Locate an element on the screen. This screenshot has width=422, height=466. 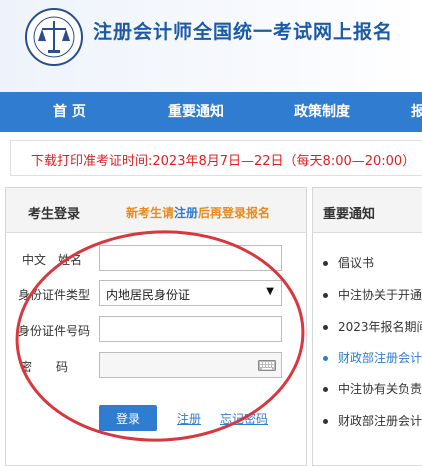
id-type-label: 身份证件类型 is located at coordinates (54, 295).